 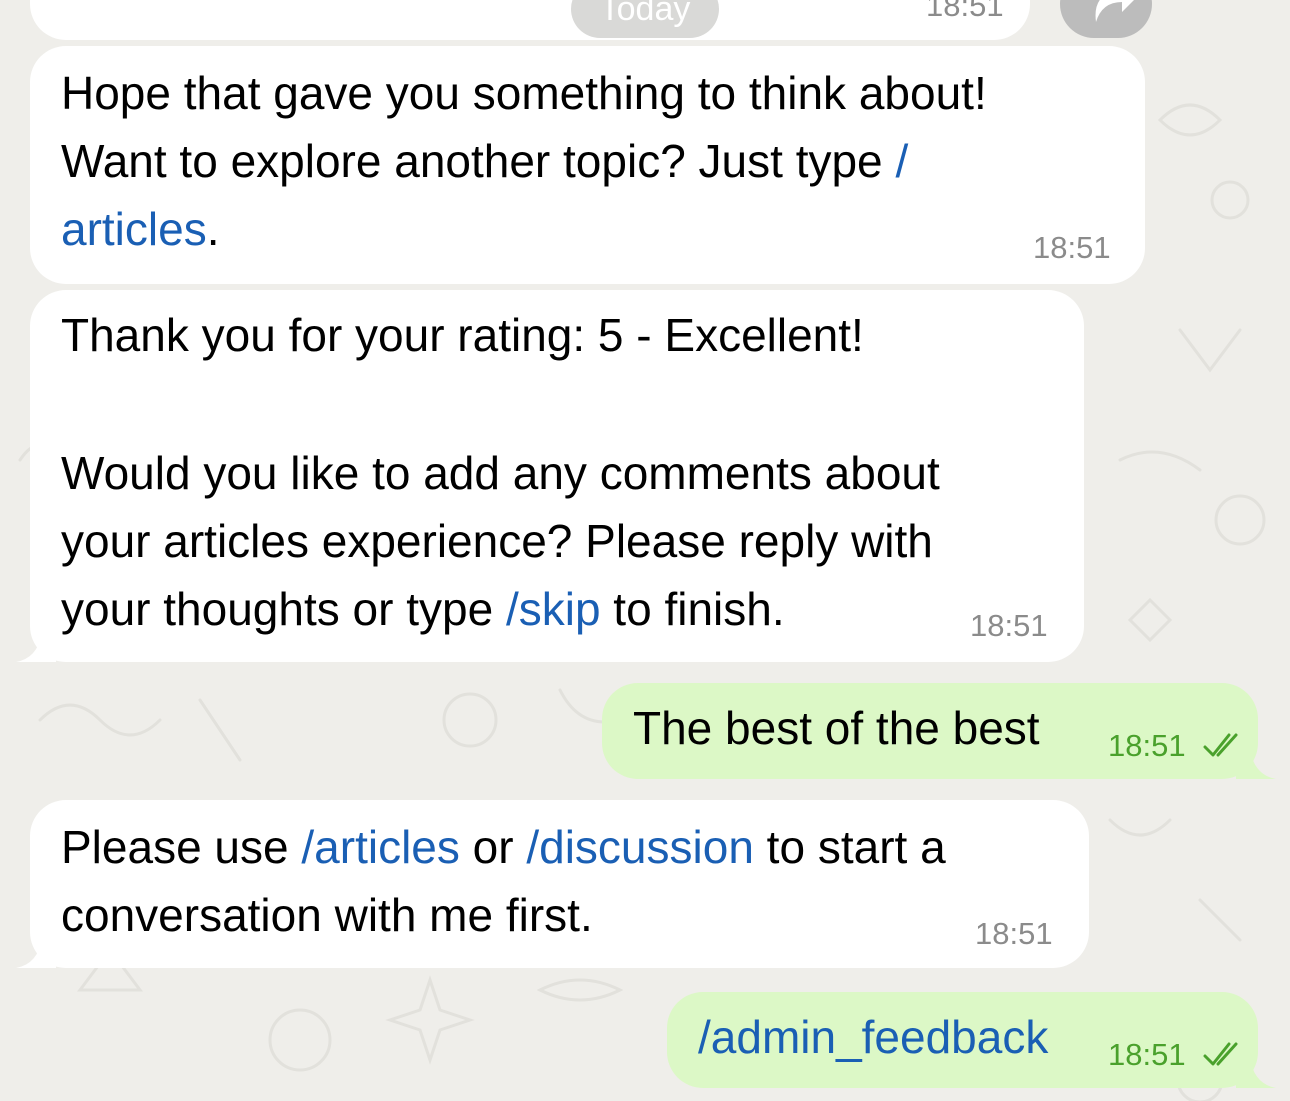 What do you see at coordinates (640, 847) in the screenshot?
I see `command-link: /discussion` at bounding box center [640, 847].